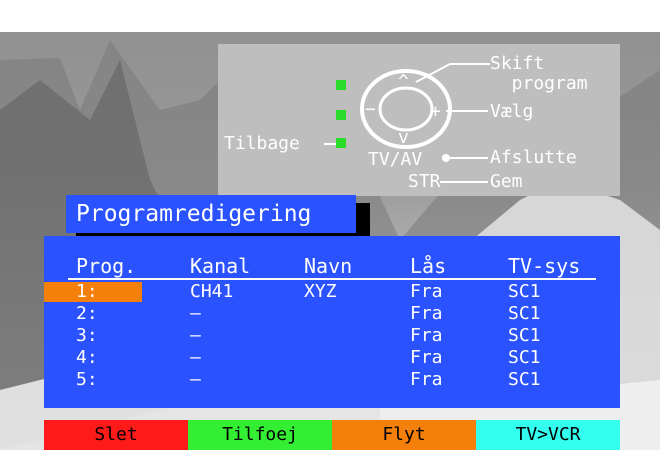  What do you see at coordinates (395, 159) in the screenshot?
I see `tv-av-label: TV/AV` at bounding box center [395, 159].